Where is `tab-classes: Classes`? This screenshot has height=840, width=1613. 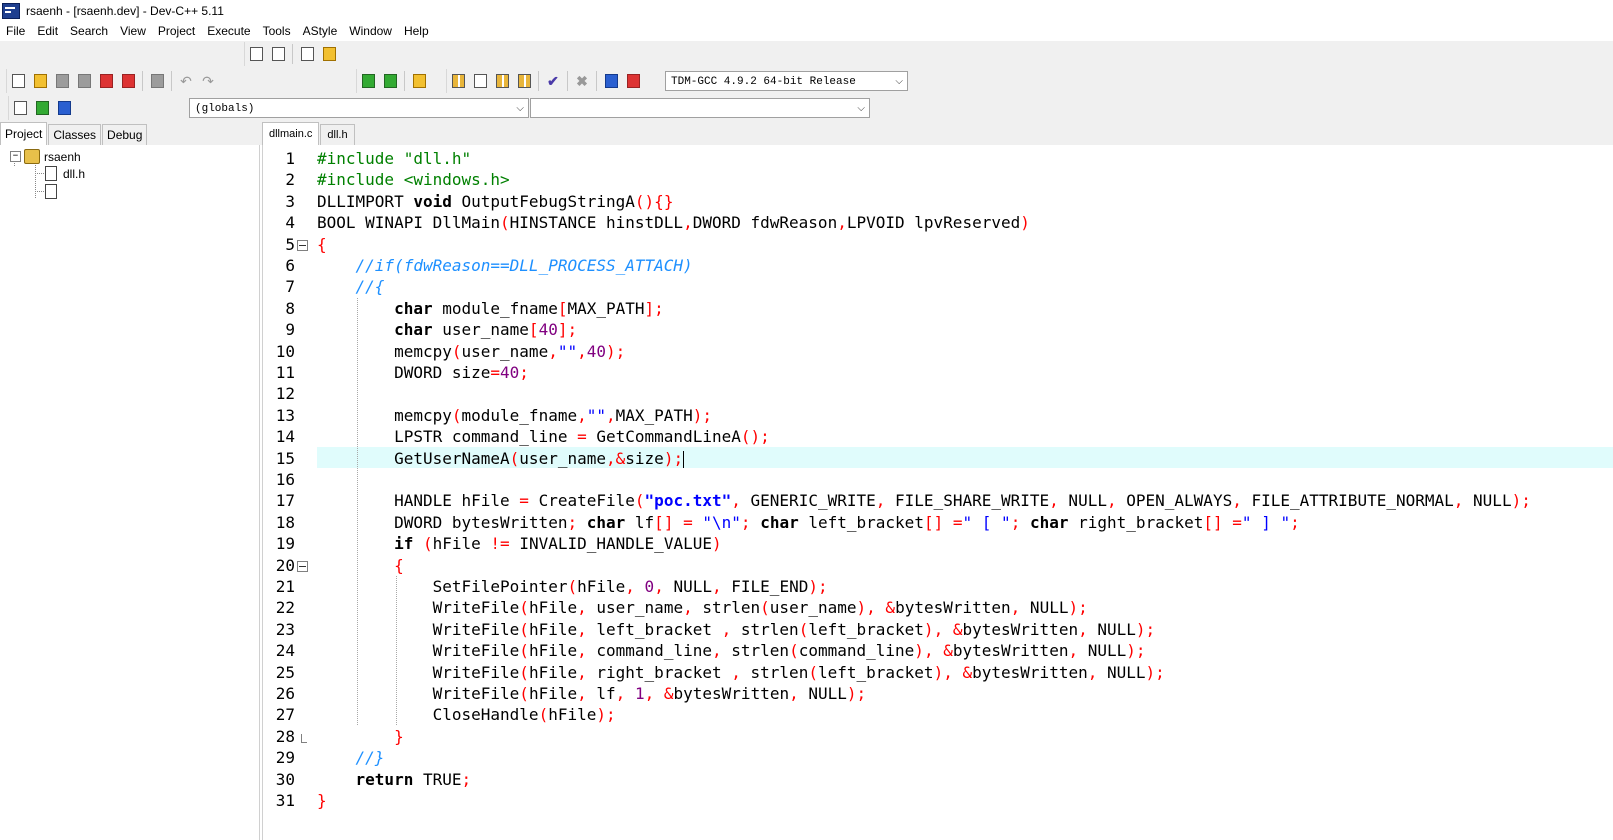
tab-classes: Classes is located at coordinates (75, 134).